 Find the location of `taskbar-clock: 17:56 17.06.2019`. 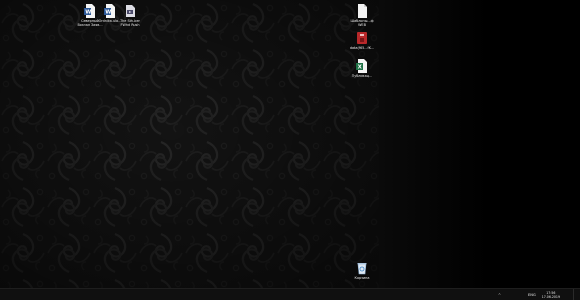

taskbar-clock: 17:56 17.06.2019 is located at coordinates (551, 295).